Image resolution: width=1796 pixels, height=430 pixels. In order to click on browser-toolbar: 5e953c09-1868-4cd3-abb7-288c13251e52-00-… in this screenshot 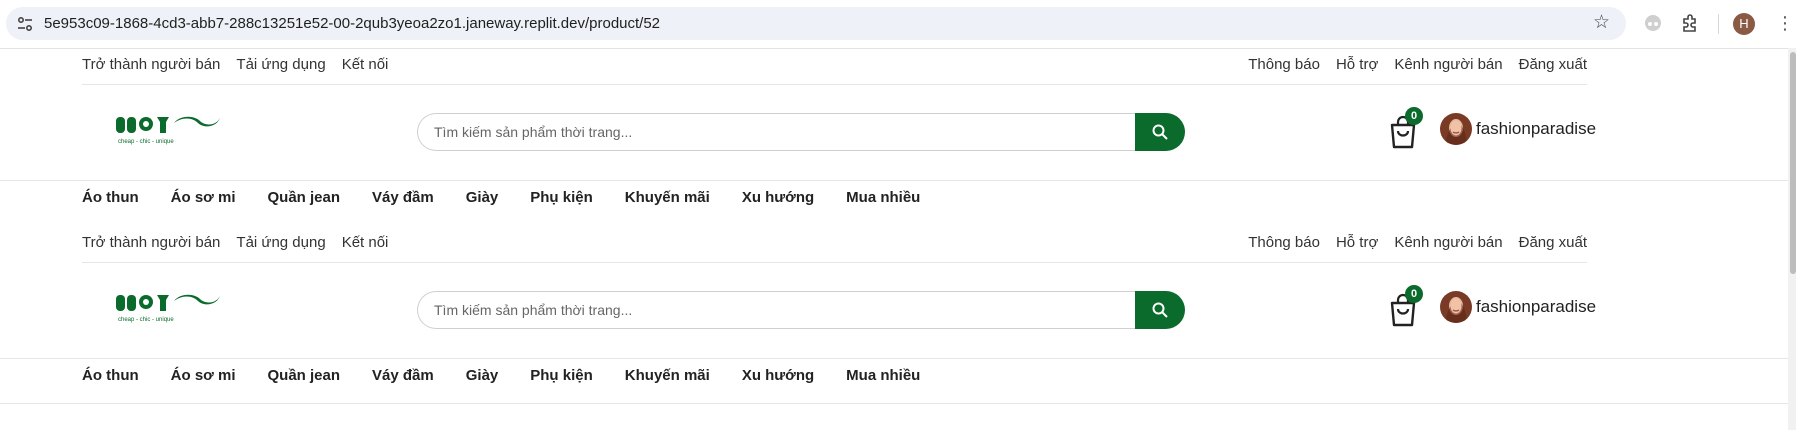, I will do `click(898, 24)`.